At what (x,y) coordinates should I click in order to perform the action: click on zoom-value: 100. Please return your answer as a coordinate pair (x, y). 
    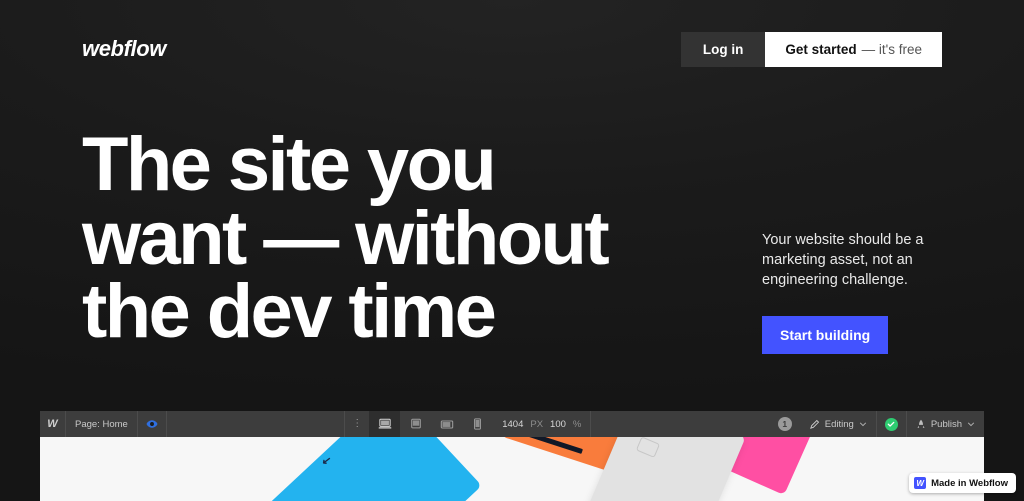
    Looking at the image, I should click on (558, 424).